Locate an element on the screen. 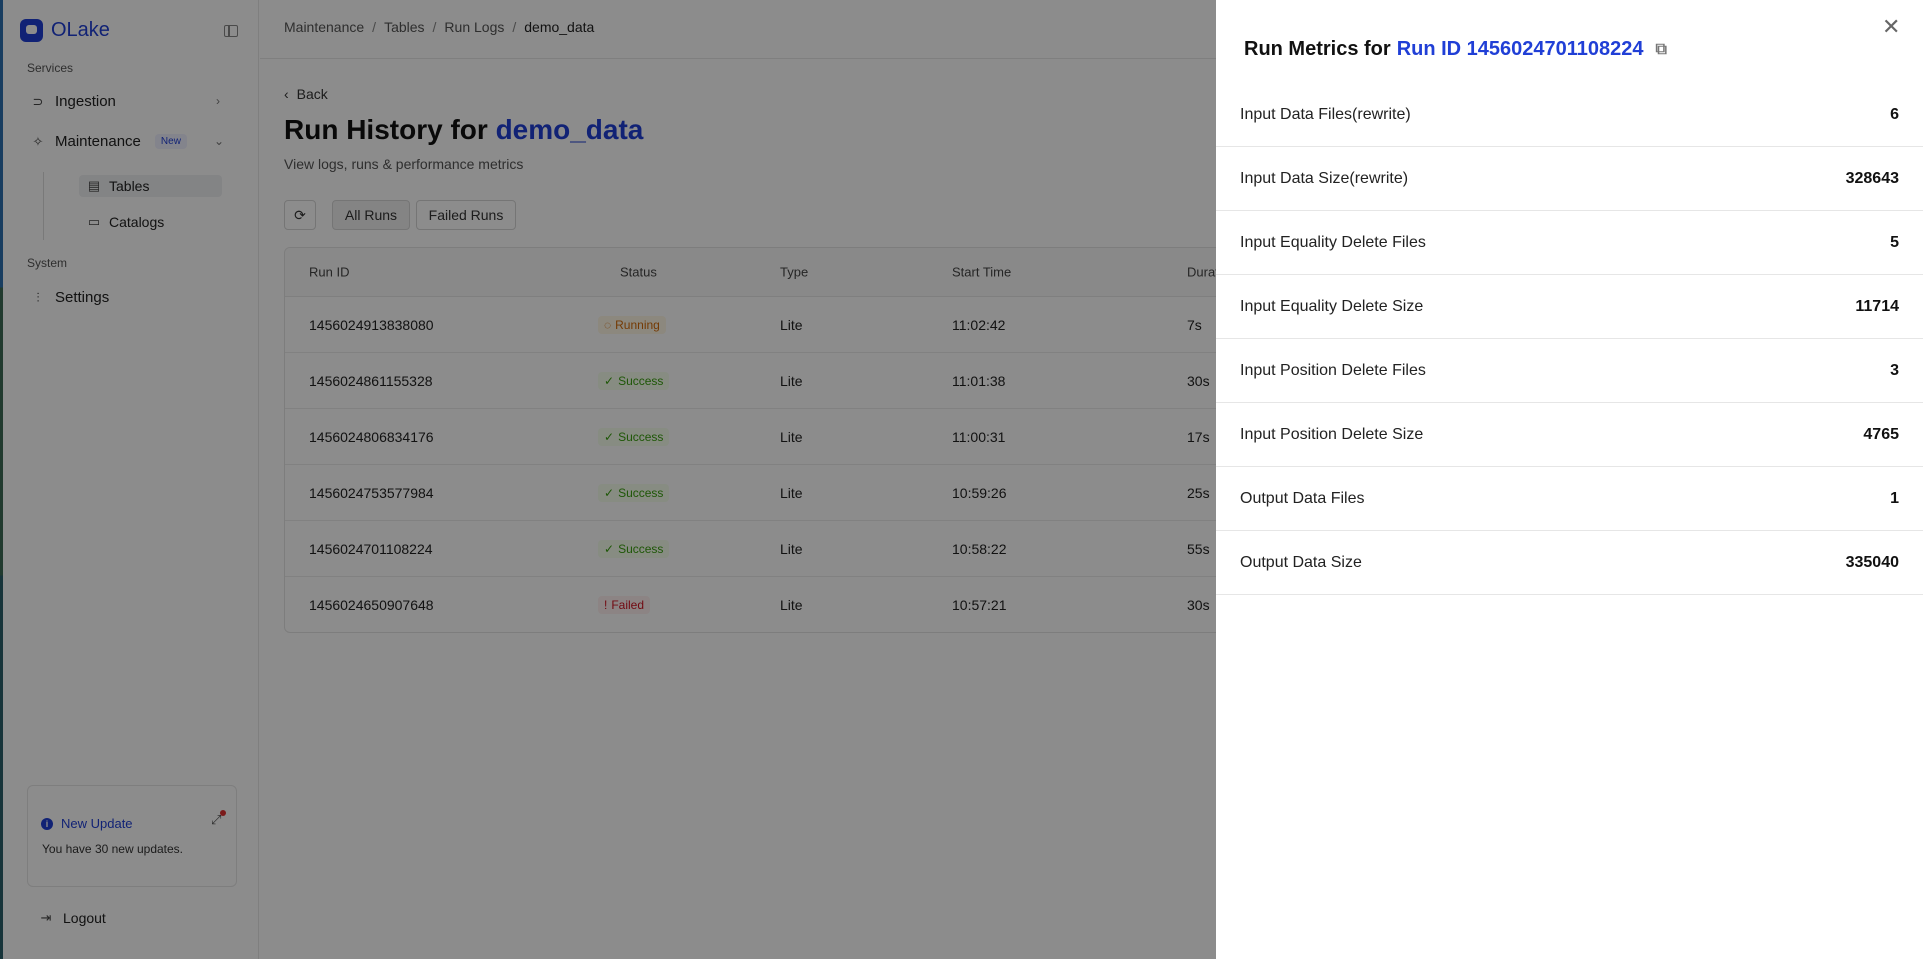  metric-label: Input Data Size(rewrite) is located at coordinates (1324, 178).